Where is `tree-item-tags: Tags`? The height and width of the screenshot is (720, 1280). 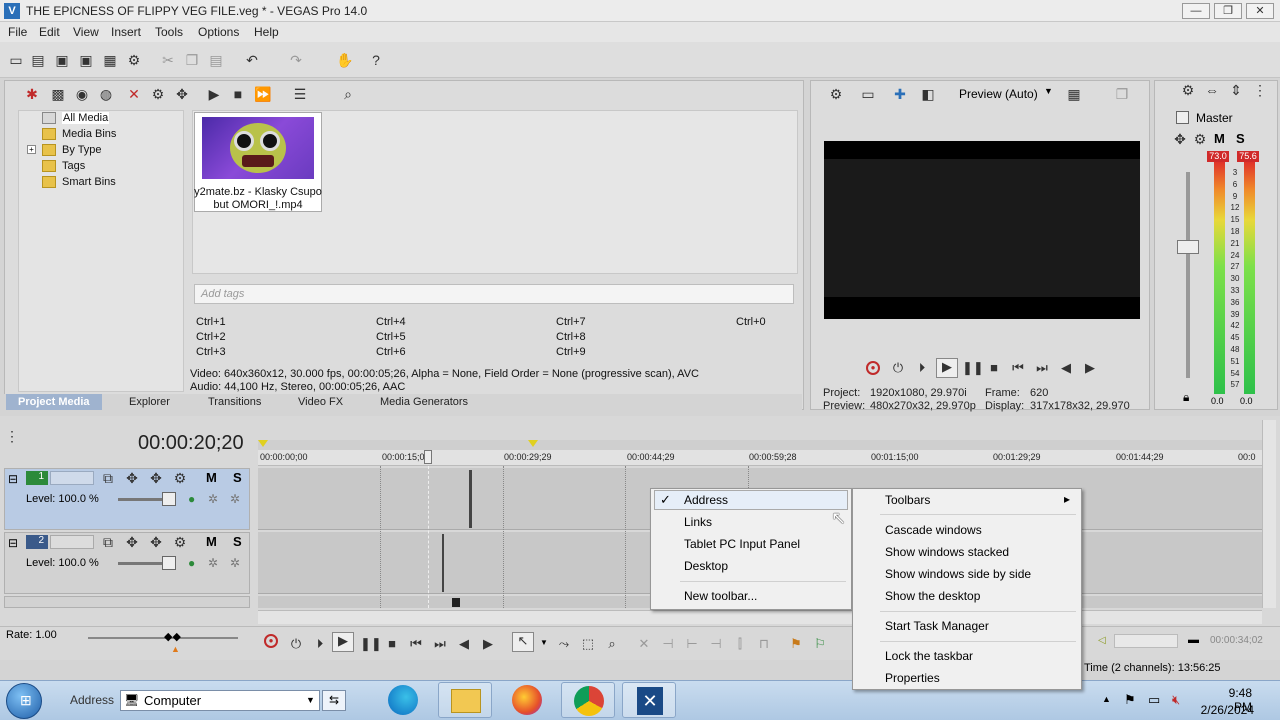 tree-item-tags: Tags is located at coordinates (63, 166).